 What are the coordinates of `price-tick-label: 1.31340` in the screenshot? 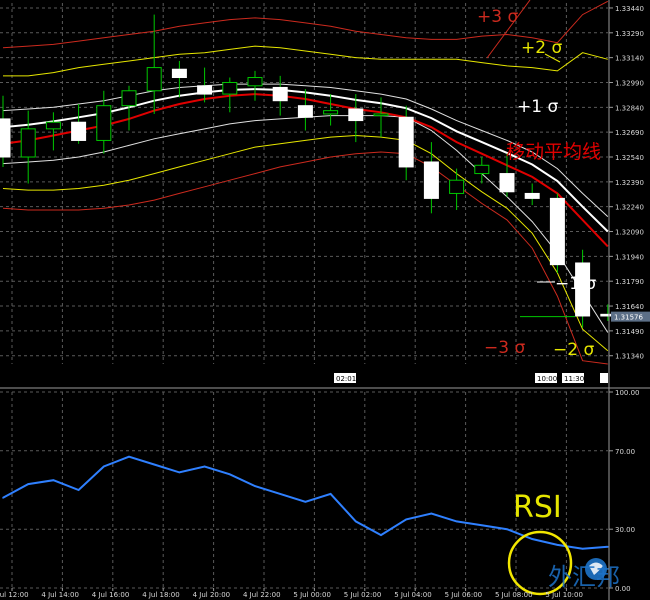 It's located at (629, 357).